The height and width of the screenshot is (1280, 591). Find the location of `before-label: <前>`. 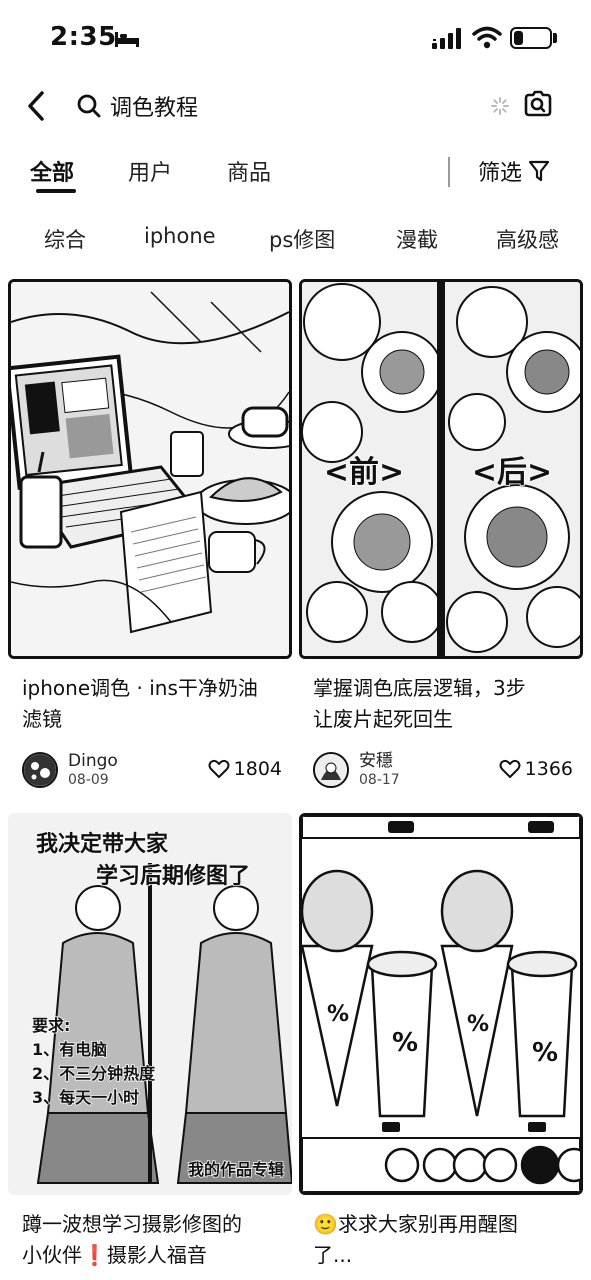

before-label: <前> is located at coordinates (364, 472).